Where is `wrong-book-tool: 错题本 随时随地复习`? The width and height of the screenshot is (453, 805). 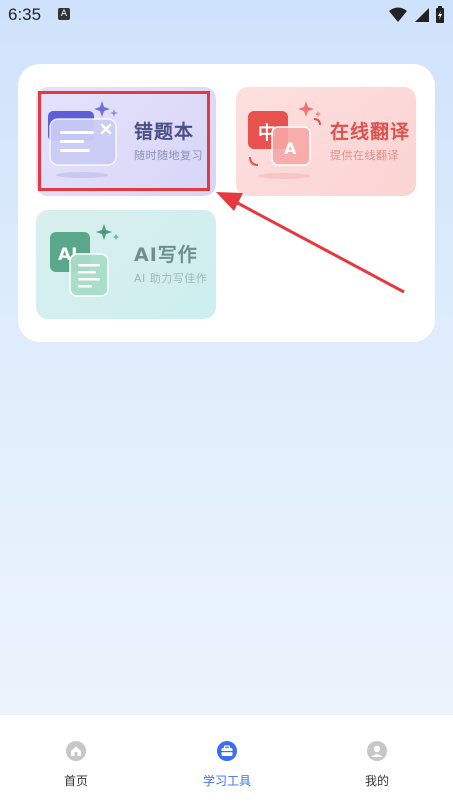 wrong-book-tool: 错题本 随时随地复习 is located at coordinates (126, 141).